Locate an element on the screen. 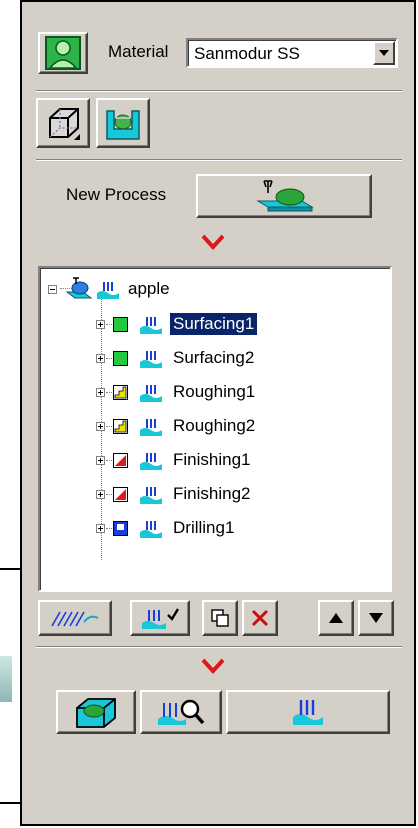  tree-node-label: Roughing2 is located at coordinates (214, 425).